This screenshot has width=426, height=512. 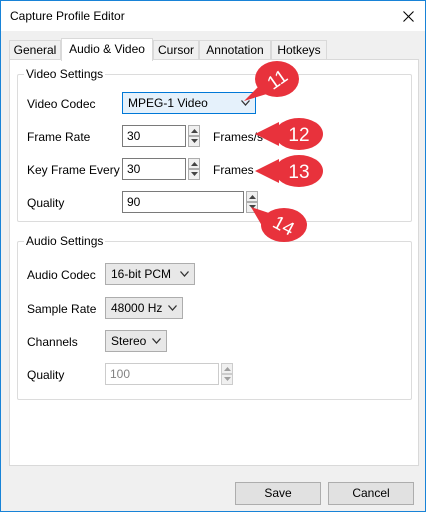 I want to click on cancel-button: Cancel, so click(x=371, y=493).